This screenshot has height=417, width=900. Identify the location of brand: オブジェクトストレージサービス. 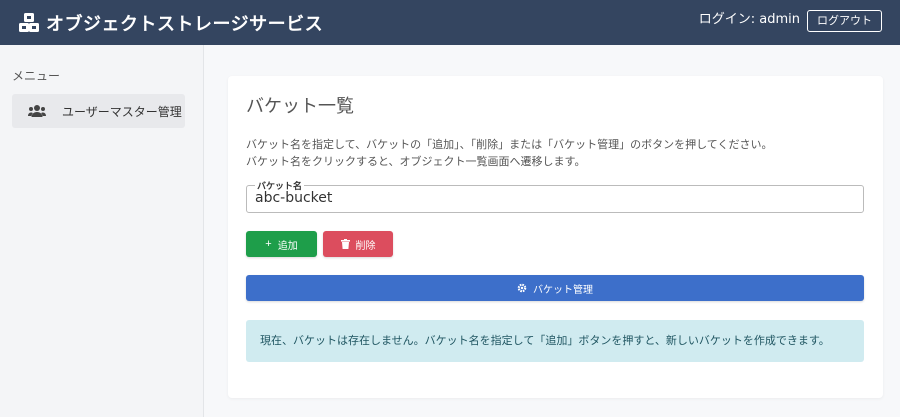
(170, 22).